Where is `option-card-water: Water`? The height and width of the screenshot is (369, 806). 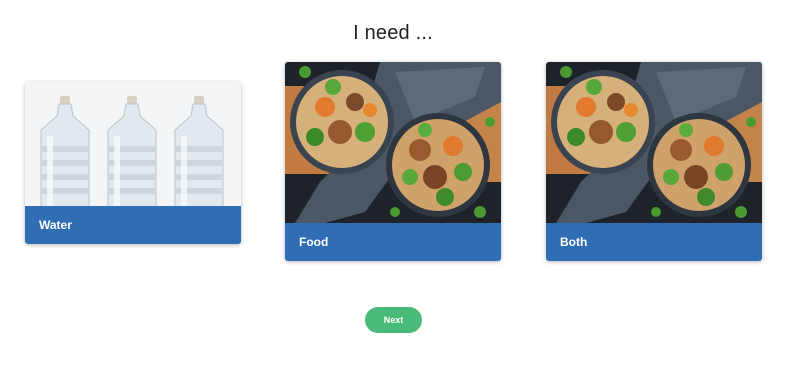 option-card-water: Water is located at coordinates (133, 163).